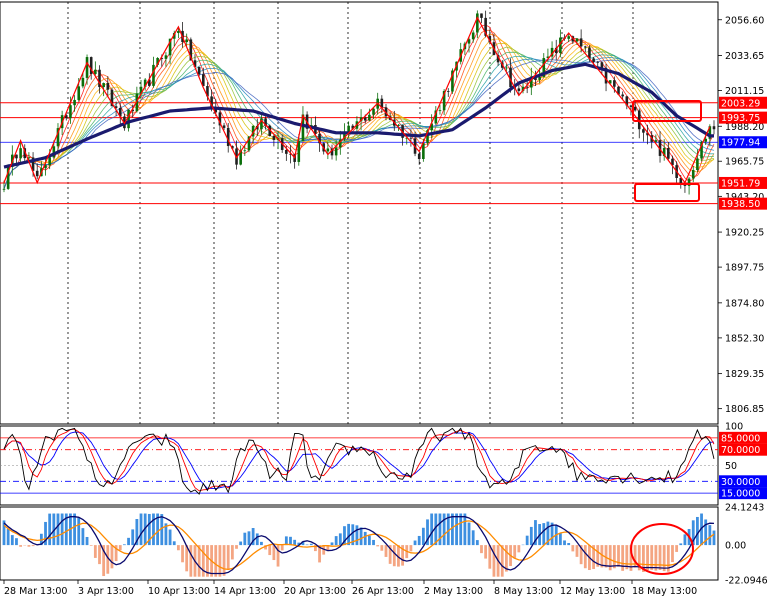 The width and height of the screenshot is (770, 600). Describe the element at coordinates (746, 581) in the screenshot. I see `macd-tick-label: -22.0946` at that location.